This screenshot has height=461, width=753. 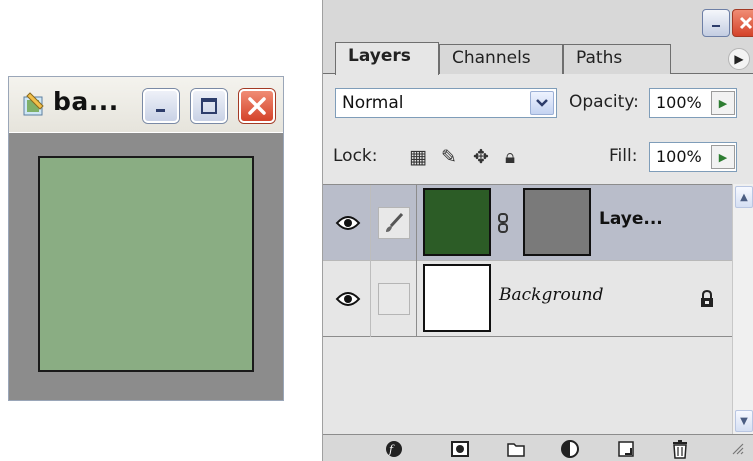 I want to click on tab-layers: Layers, so click(x=387, y=58).